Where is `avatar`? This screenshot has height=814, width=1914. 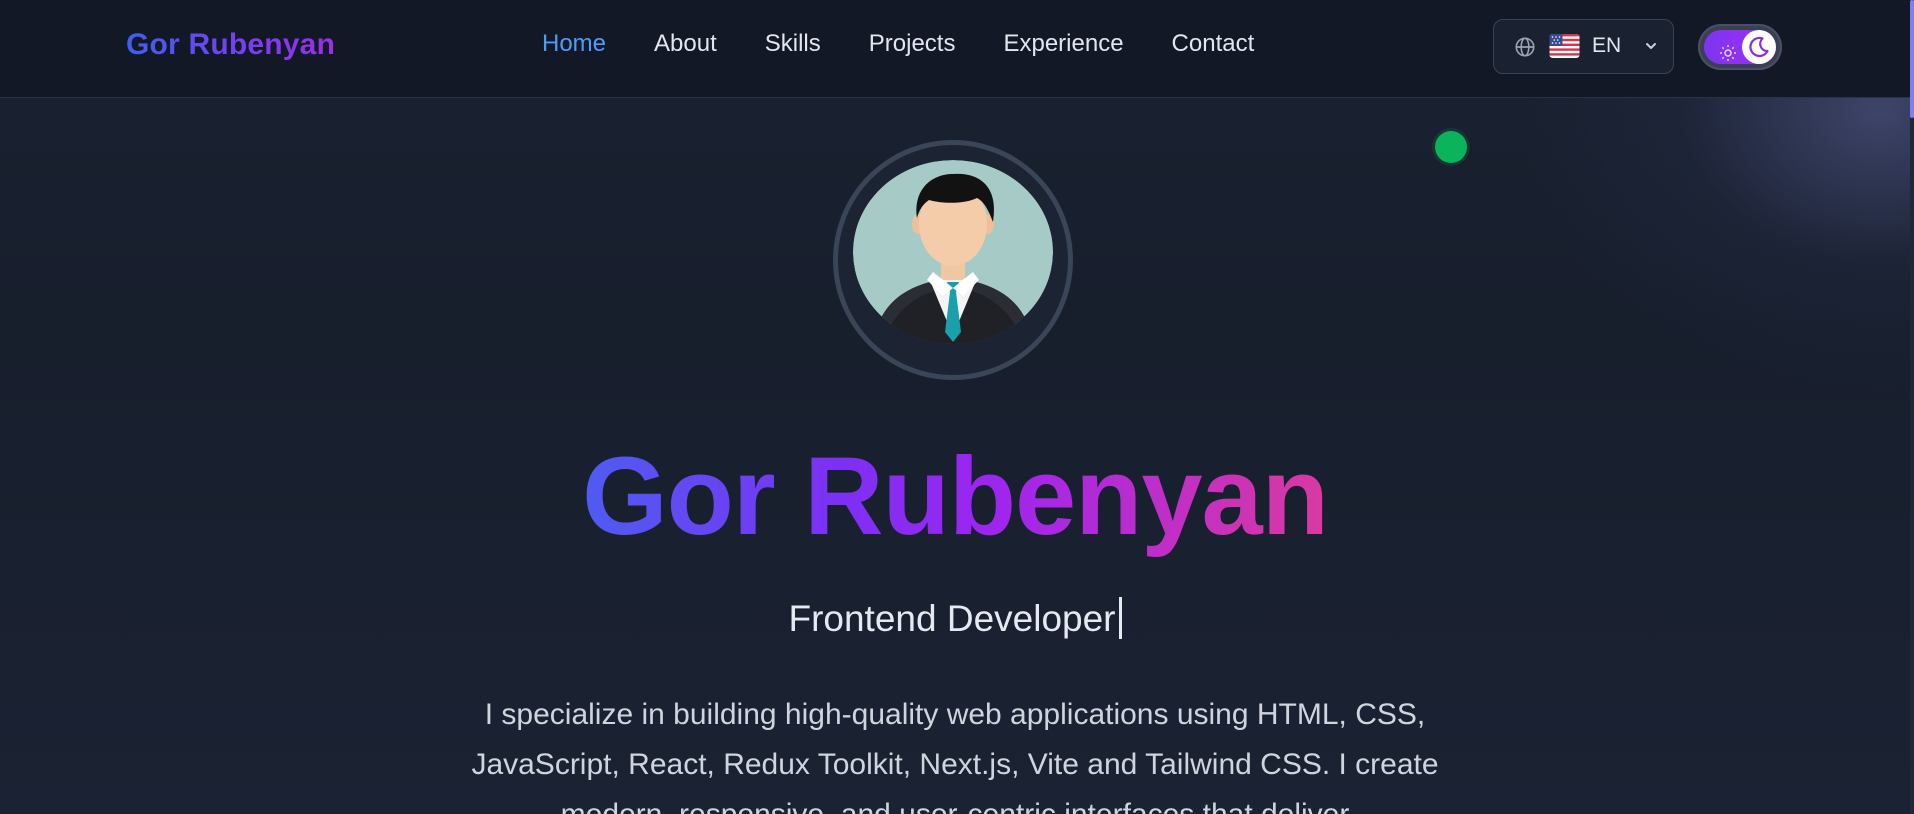 avatar is located at coordinates (953, 252).